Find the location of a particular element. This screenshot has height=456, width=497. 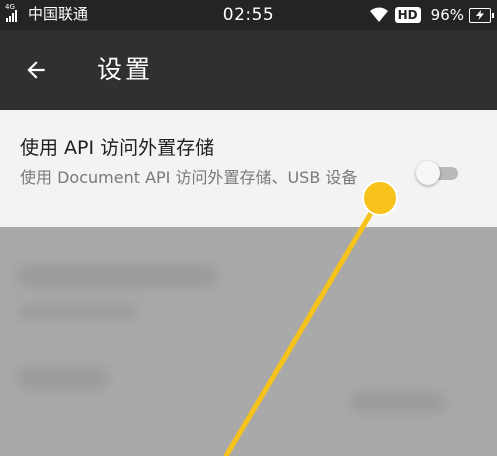

battery-icon is located at coordinates (481, 15).